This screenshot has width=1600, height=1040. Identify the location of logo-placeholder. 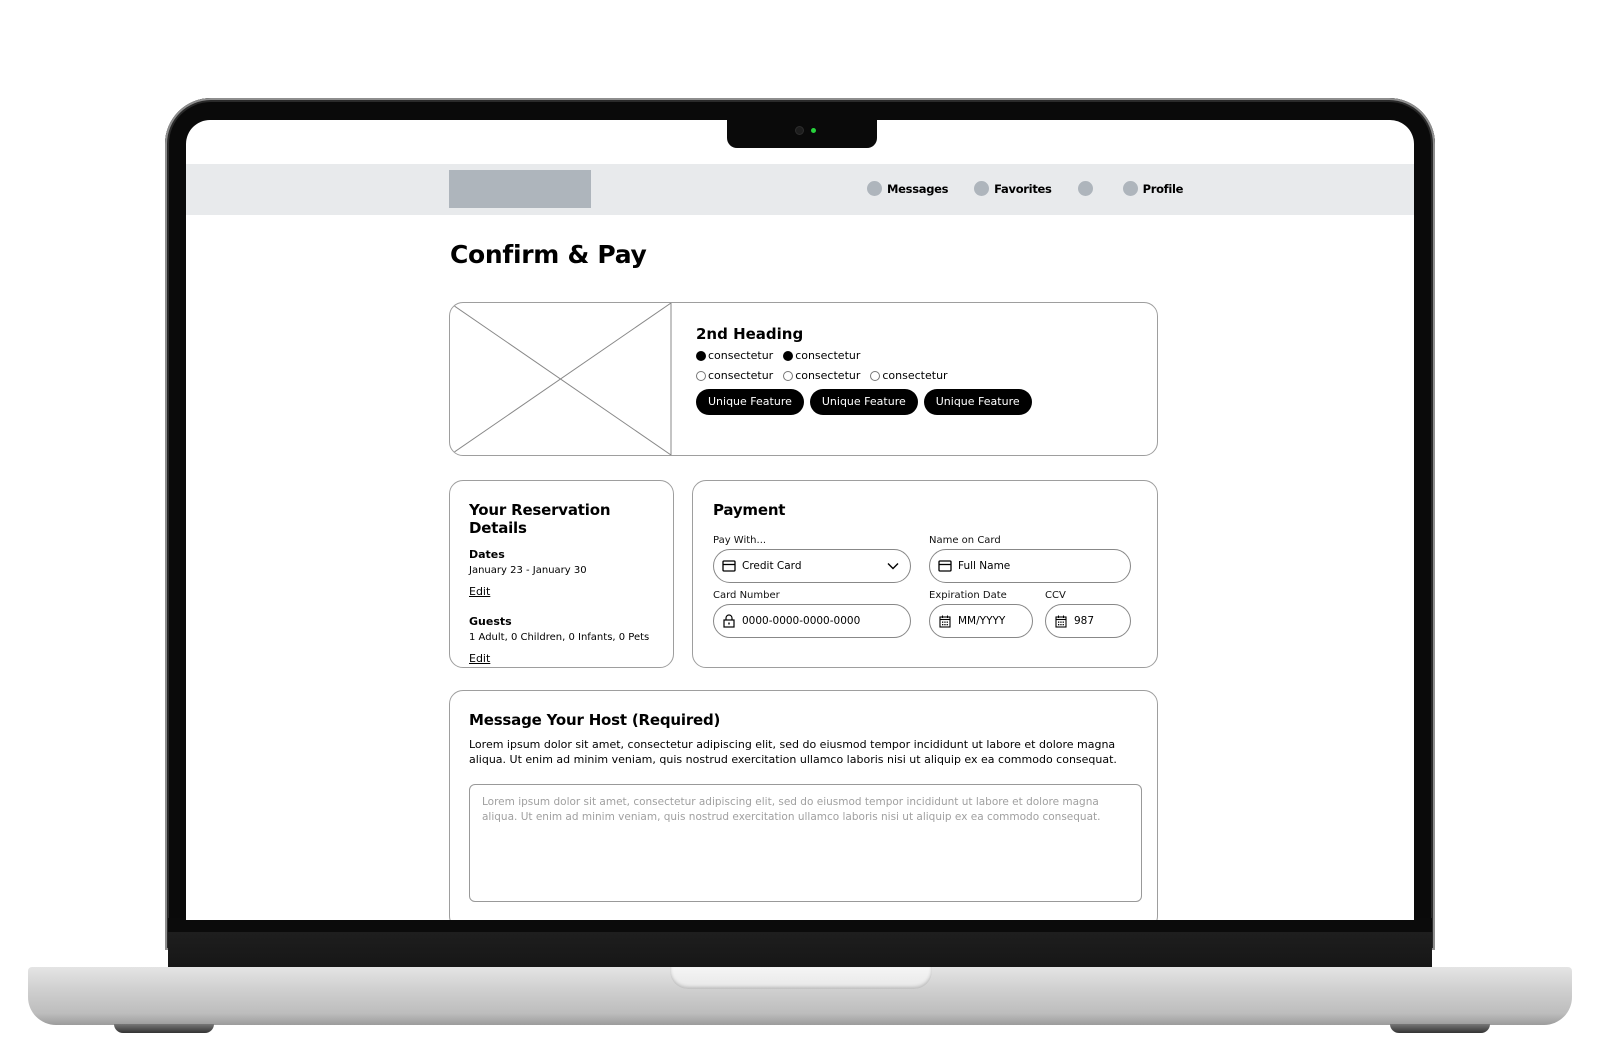
(520, 189).